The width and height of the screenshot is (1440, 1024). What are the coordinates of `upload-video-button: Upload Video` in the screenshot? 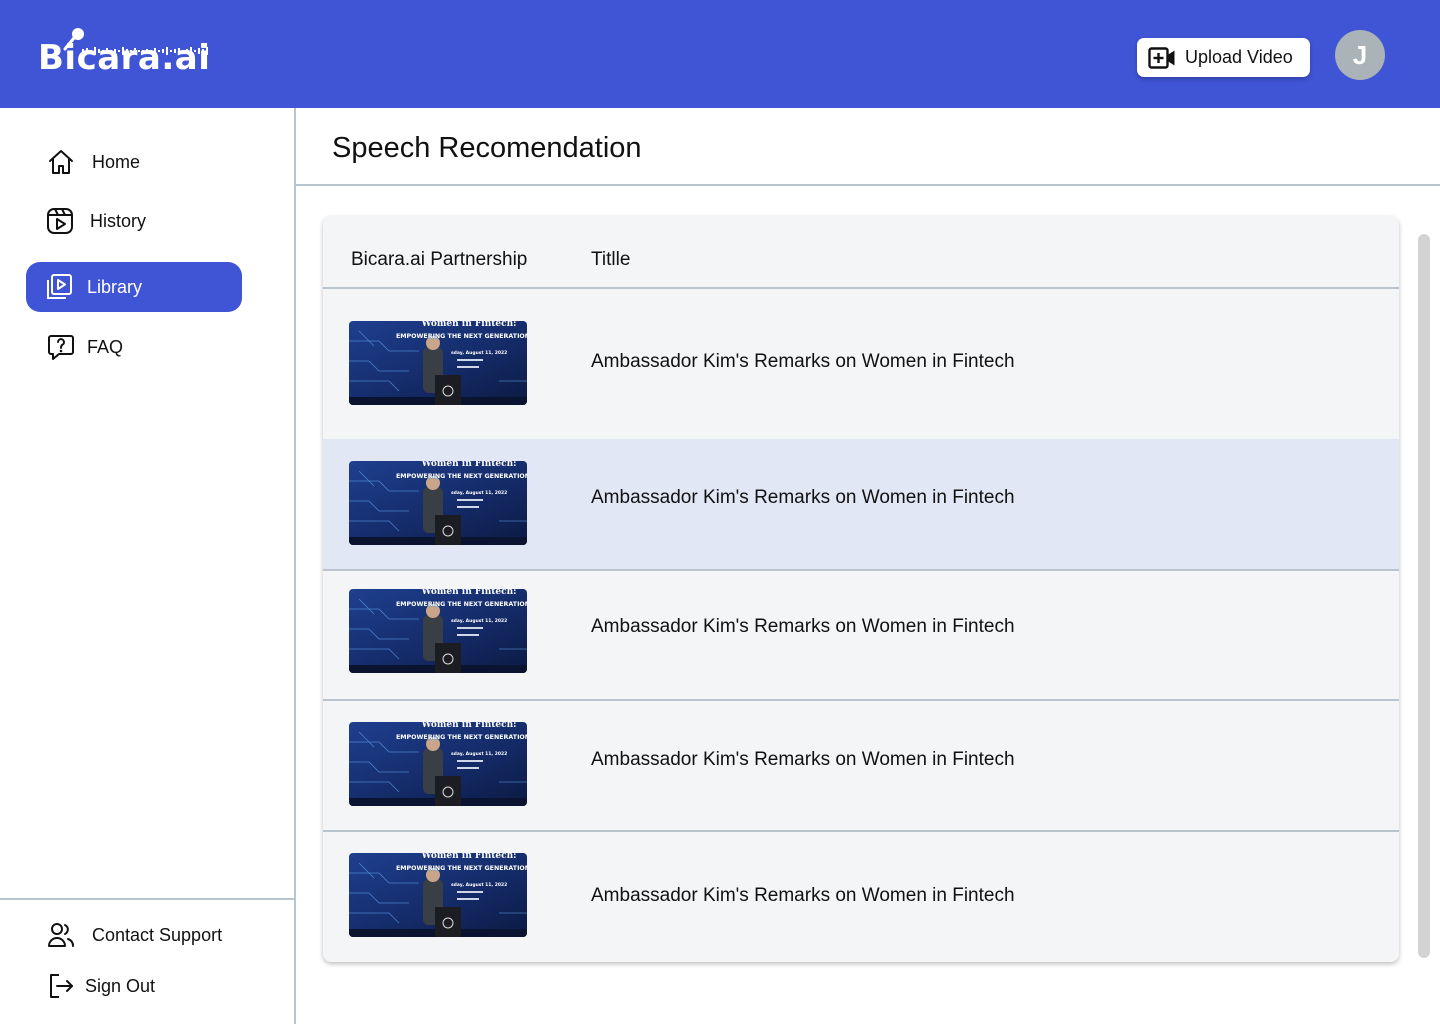 It's located at (1223, 57).